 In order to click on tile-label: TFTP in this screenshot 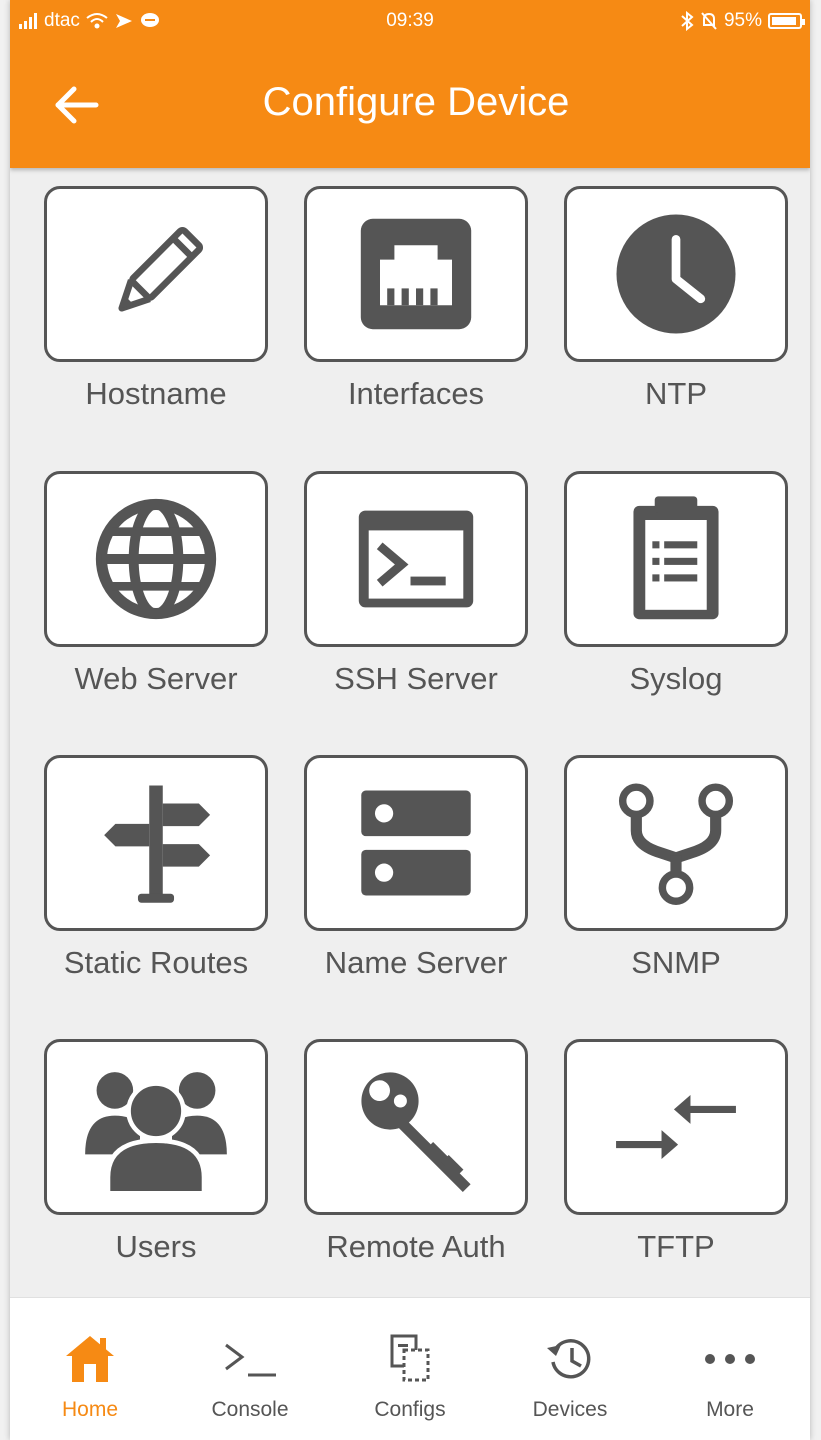, I will do `click(676, 1246)`.